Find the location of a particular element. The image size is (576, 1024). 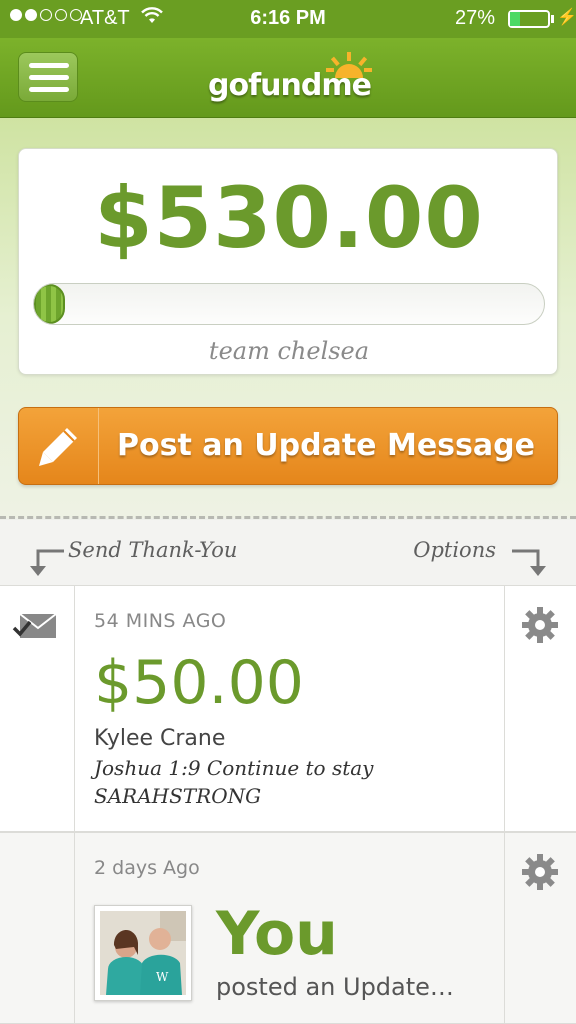

envelope-check-icon is located at coordinates (35, 627).